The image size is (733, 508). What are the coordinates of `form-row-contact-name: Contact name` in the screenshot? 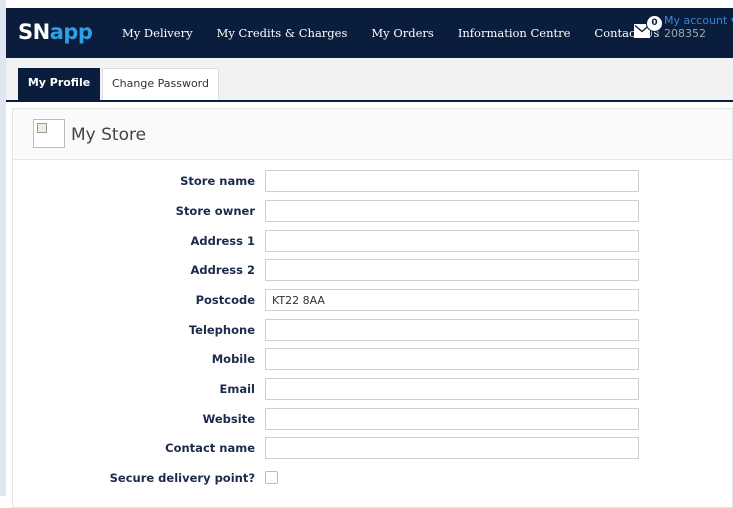 It's located at (373, 449).